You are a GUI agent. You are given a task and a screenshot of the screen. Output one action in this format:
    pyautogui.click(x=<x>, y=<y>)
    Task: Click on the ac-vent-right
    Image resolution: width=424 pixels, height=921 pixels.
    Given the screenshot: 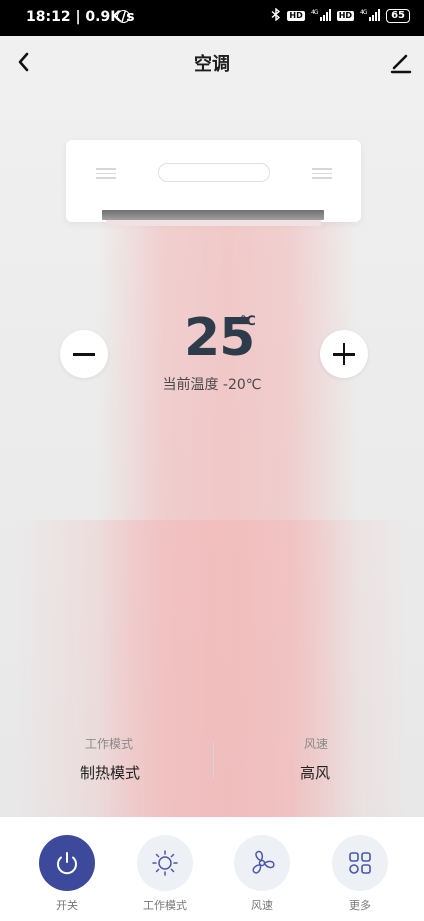 What is the action you would take?
    pyautogui.click(x=322, y=173)
    